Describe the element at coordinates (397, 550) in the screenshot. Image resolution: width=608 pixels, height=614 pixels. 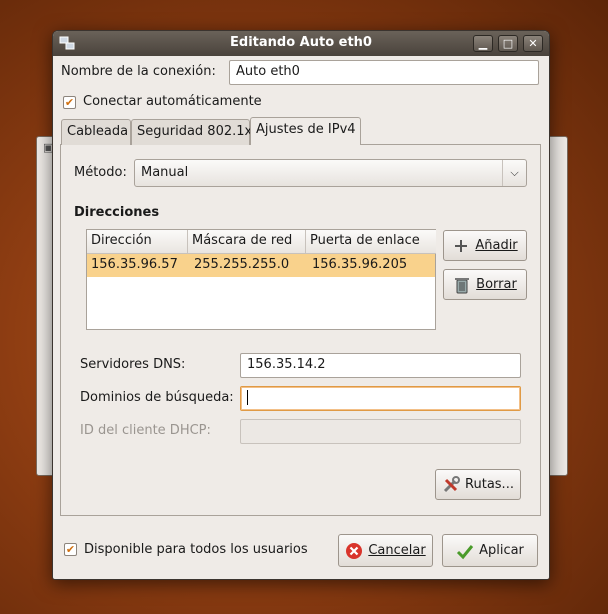
I see `cancel-label: Cancelar` at that location.